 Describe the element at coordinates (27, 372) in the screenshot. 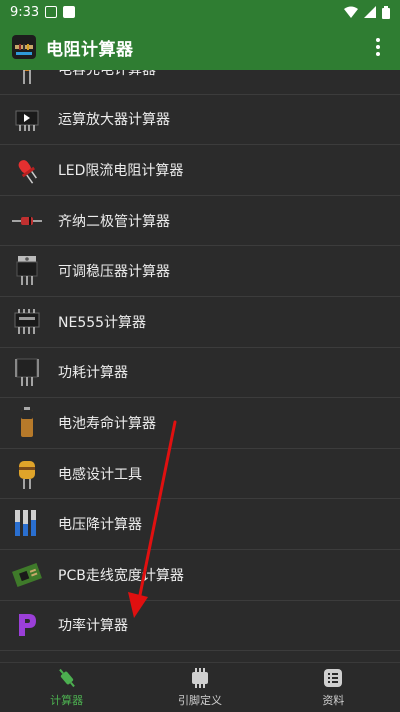

I see `transistor-icon` at that location.